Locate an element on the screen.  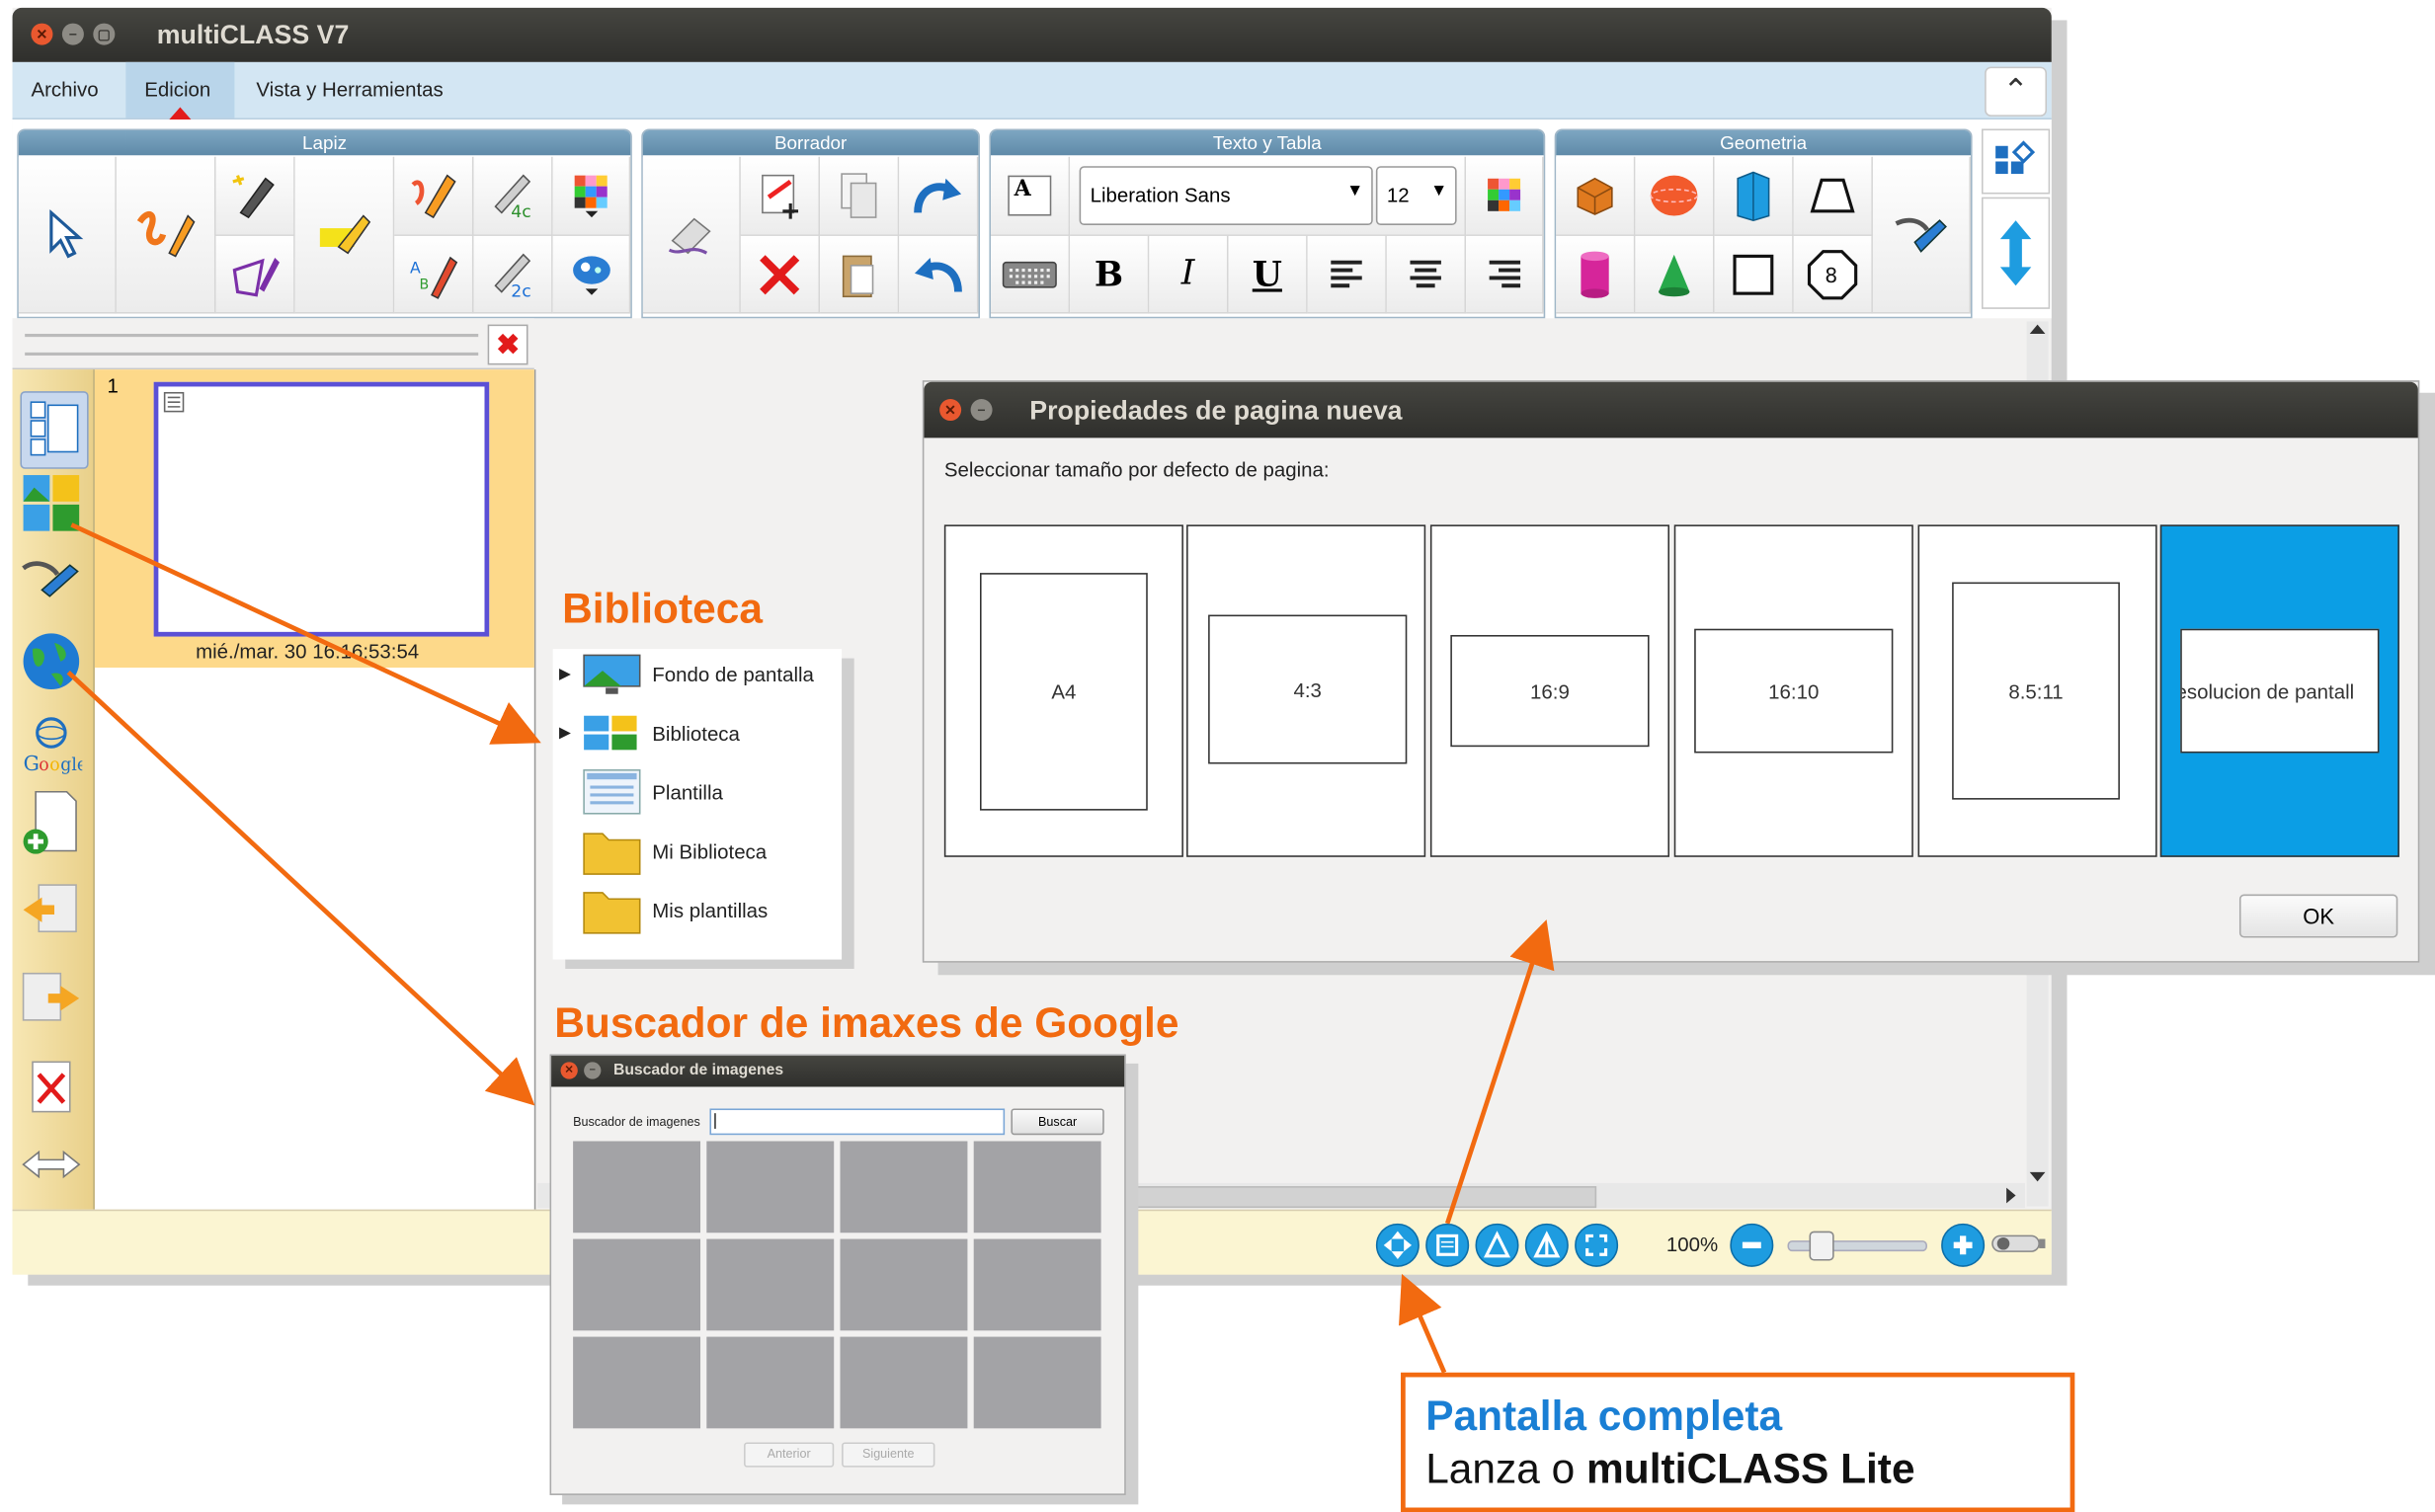
add-page-button is located at coordinates (781, 196).